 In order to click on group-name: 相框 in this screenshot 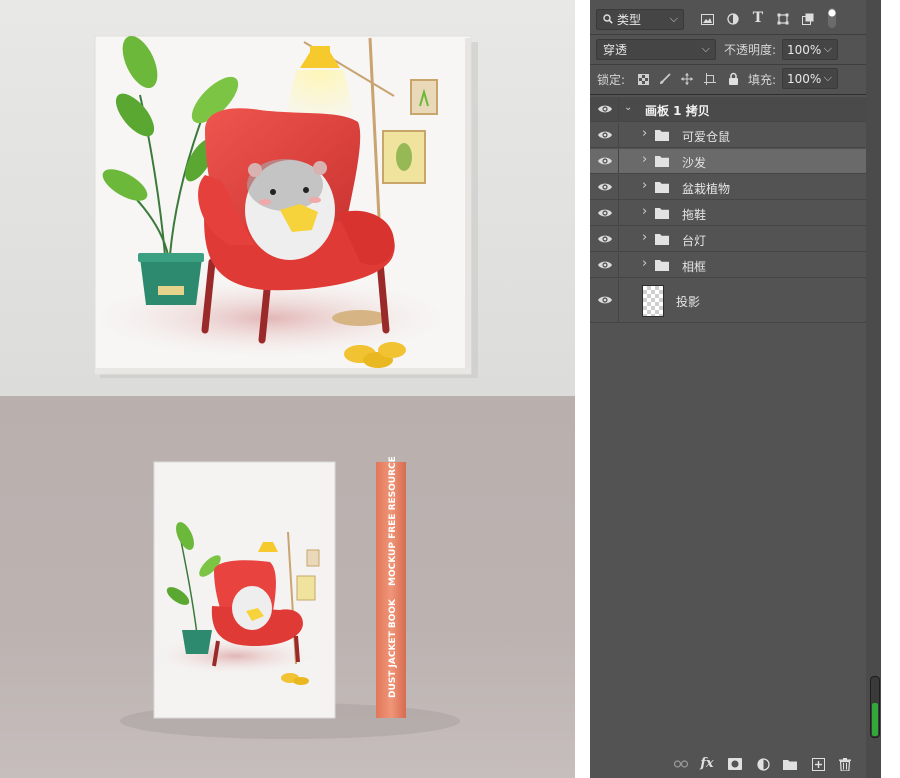, I will do `click(694, 267)`.